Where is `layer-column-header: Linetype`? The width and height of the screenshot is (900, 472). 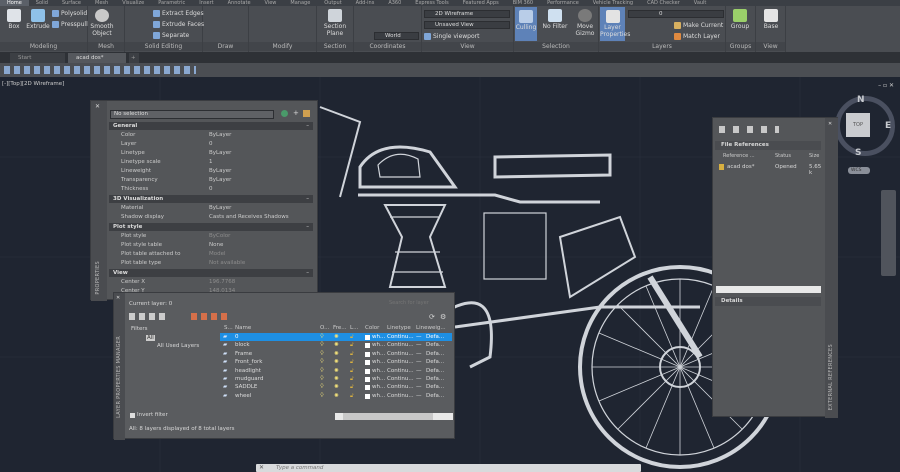
layer-column-header: Linetype is located at coordinates (399, 328).